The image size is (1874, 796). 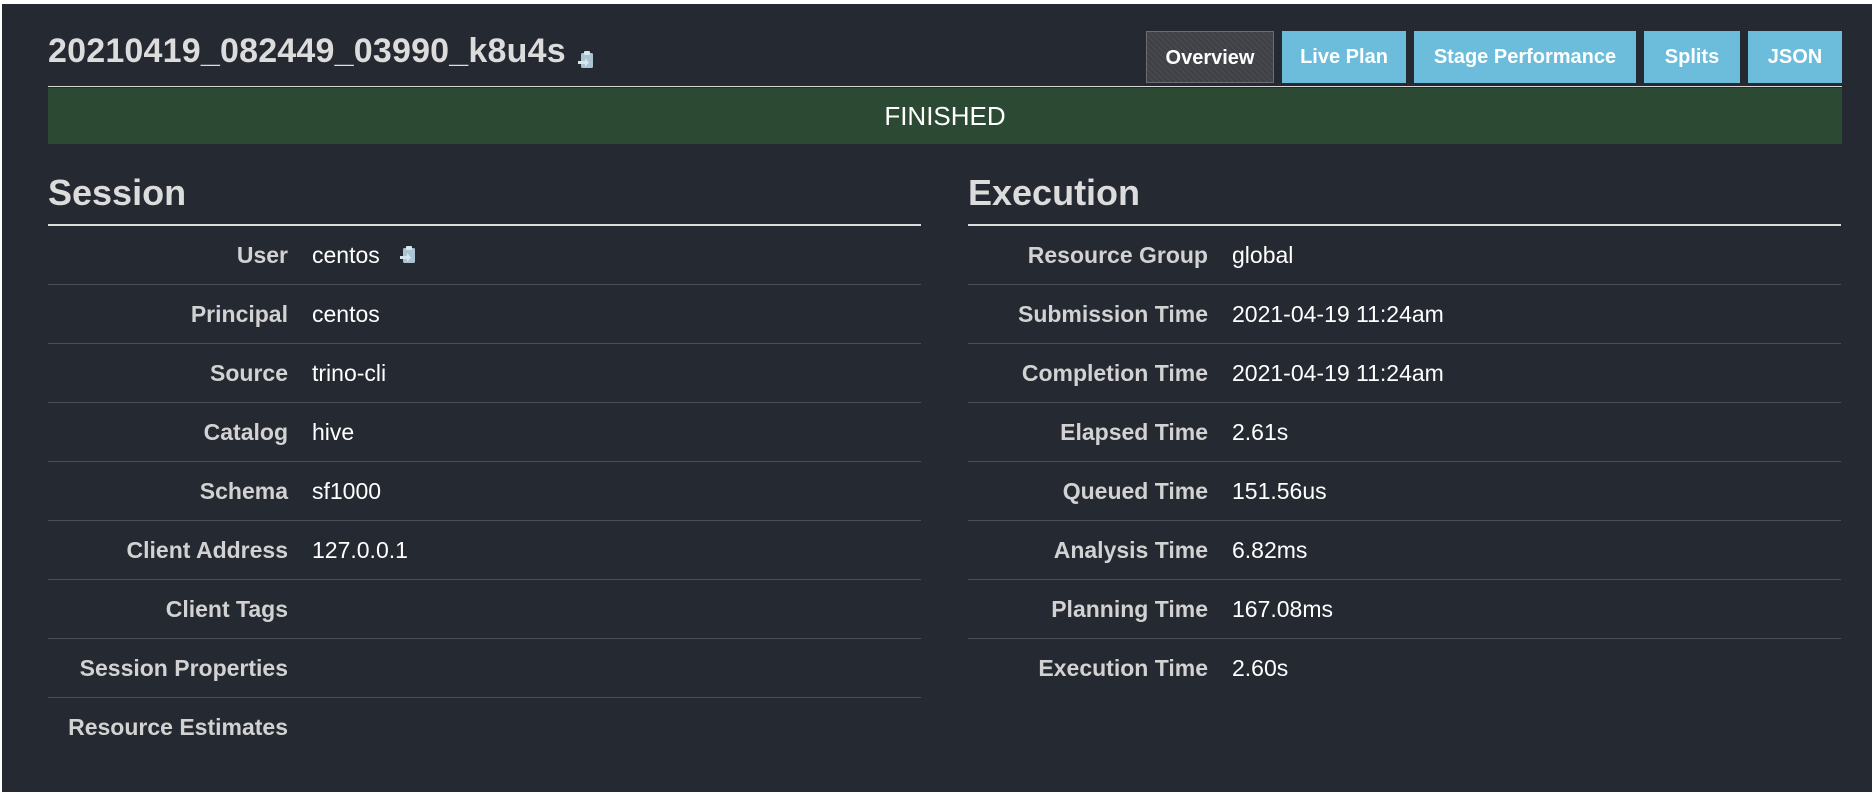 I want to click on session-row-principal: Principal centos, so click(x=484, y=314).